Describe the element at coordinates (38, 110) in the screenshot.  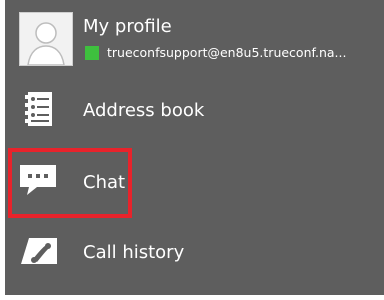
I see `address-book-icon` at that location.